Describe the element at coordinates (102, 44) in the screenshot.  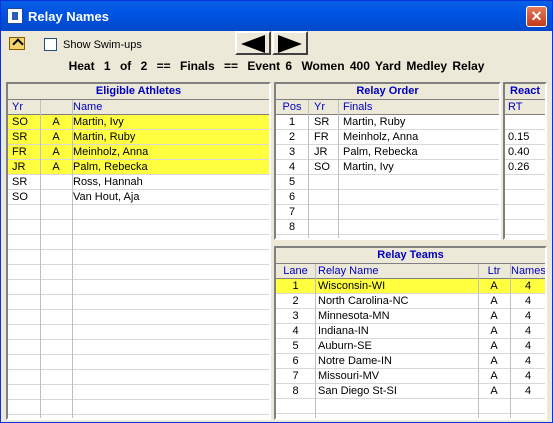
I see `show-swimups-label: Show Swim-ups` at that location.